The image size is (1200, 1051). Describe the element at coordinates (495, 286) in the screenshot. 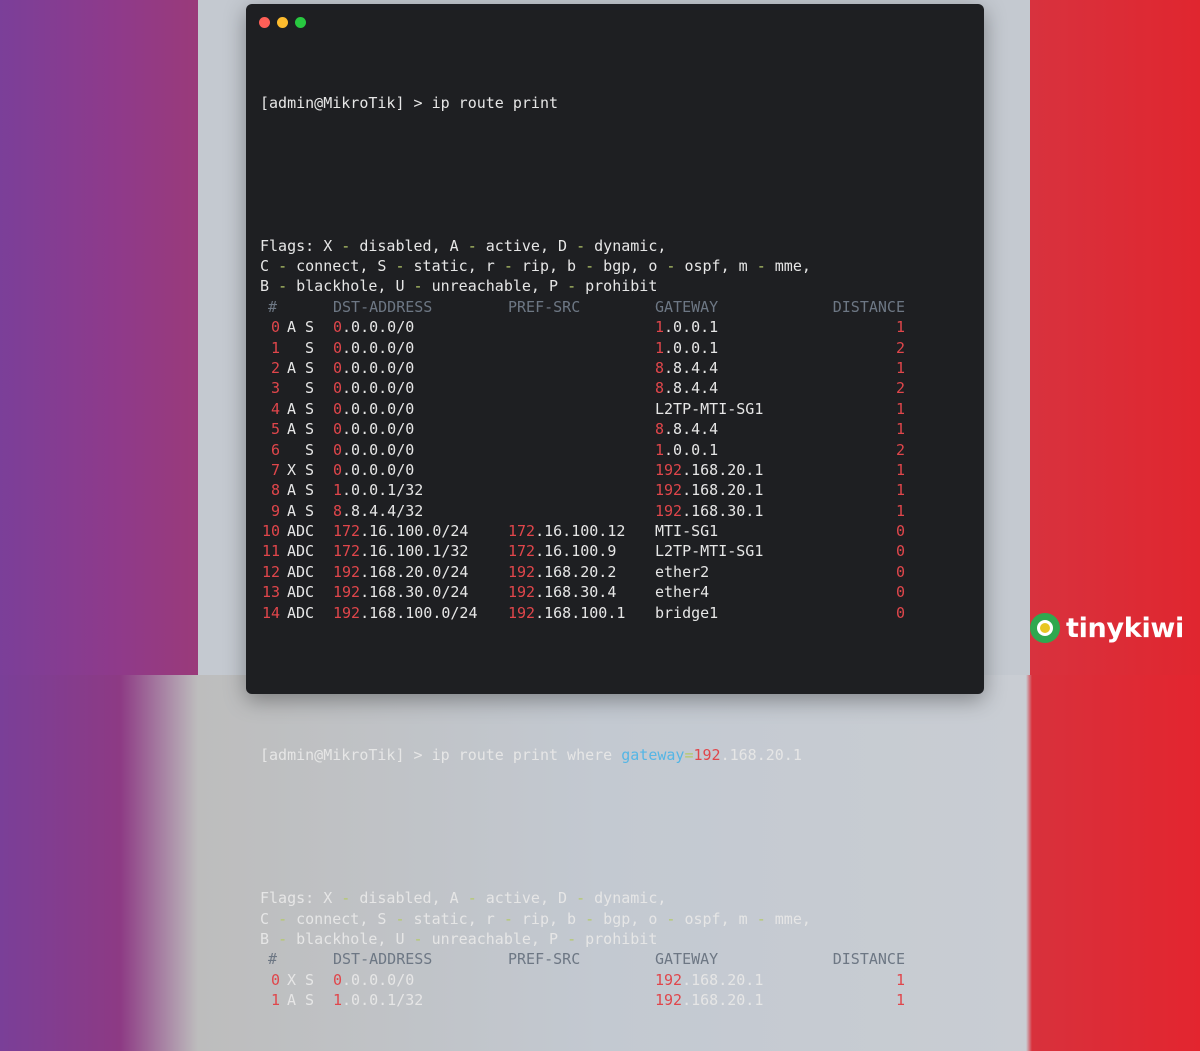

I see `flag-text: unreachable, P` at that location.